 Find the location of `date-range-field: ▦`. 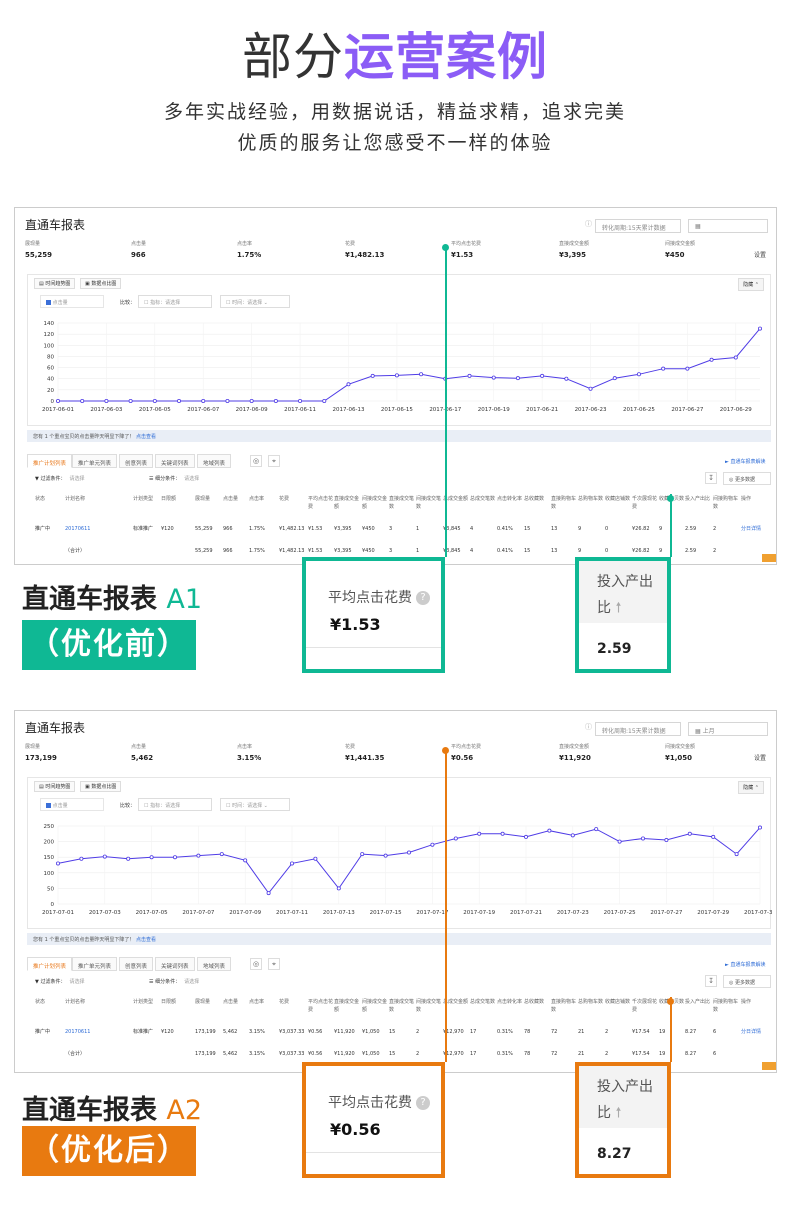

date-range-field: ▦ is located at coordinates (728, 226).